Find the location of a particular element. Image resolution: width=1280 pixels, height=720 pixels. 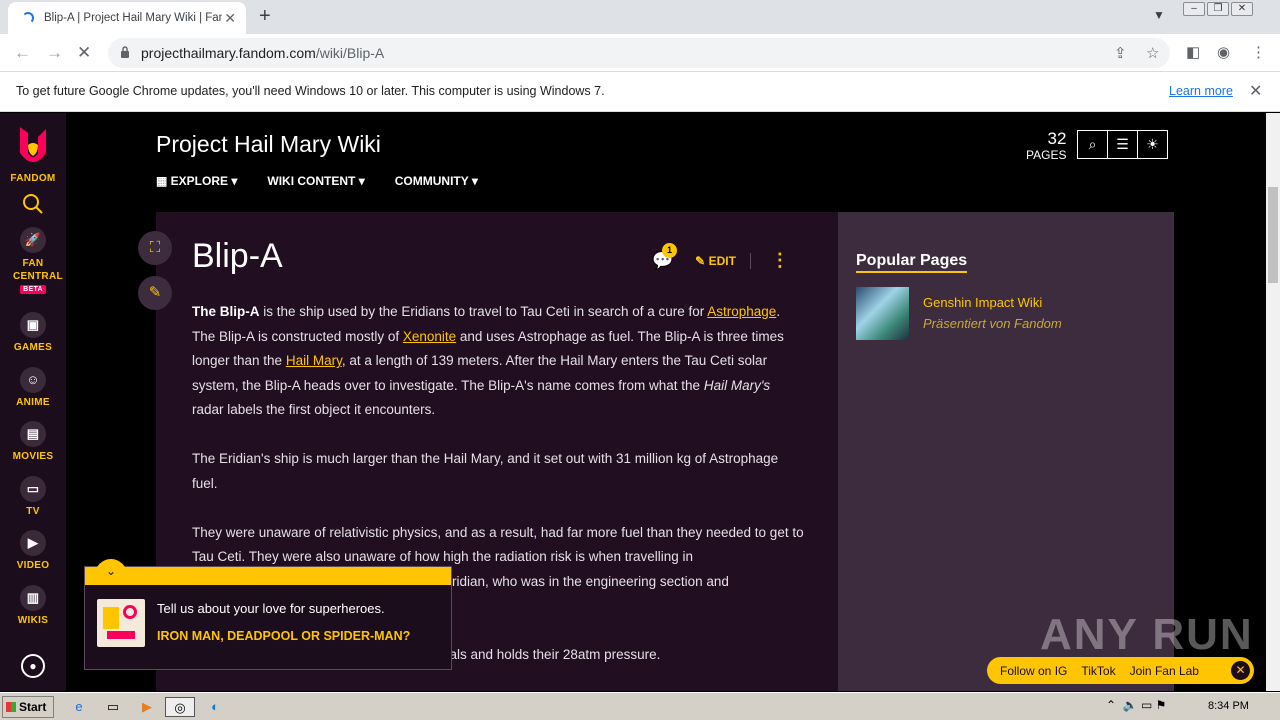

fullscreen-button: ⛶ is located at coordinates (155, 248).